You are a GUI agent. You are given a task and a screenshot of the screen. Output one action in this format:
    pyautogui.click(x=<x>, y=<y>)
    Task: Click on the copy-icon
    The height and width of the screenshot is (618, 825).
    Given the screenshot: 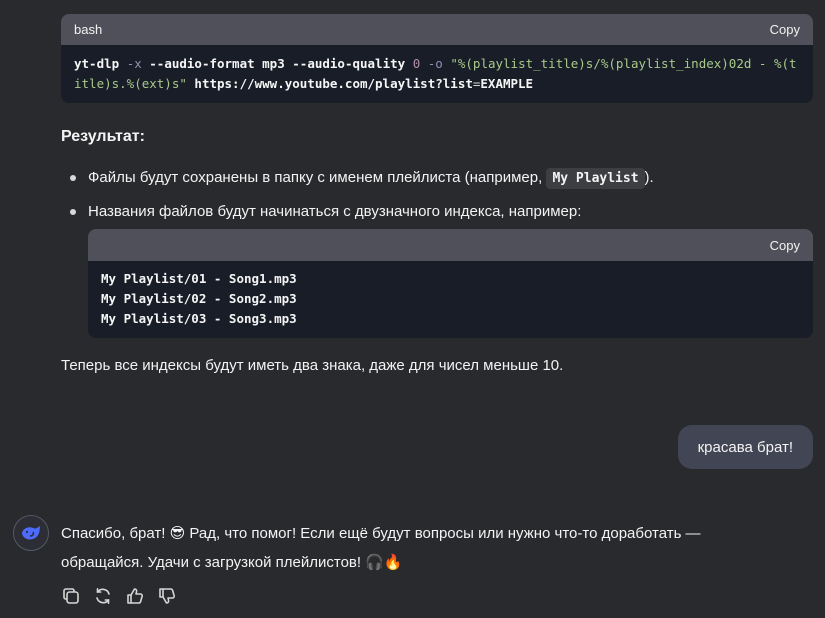 What is the action you would take?
    pyautogui.click(x=71, y=596)
    